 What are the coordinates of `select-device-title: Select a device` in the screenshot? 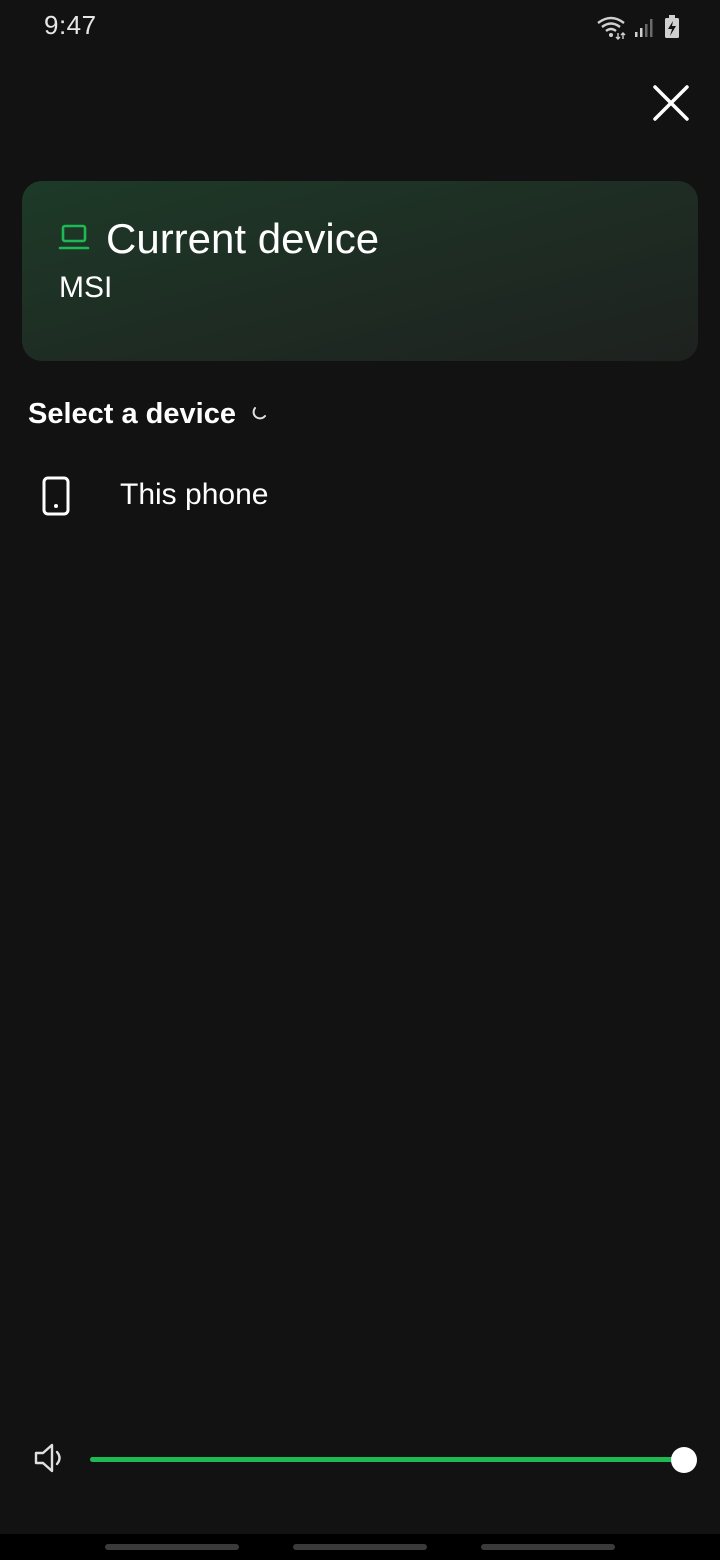 It's located at (132, 414).